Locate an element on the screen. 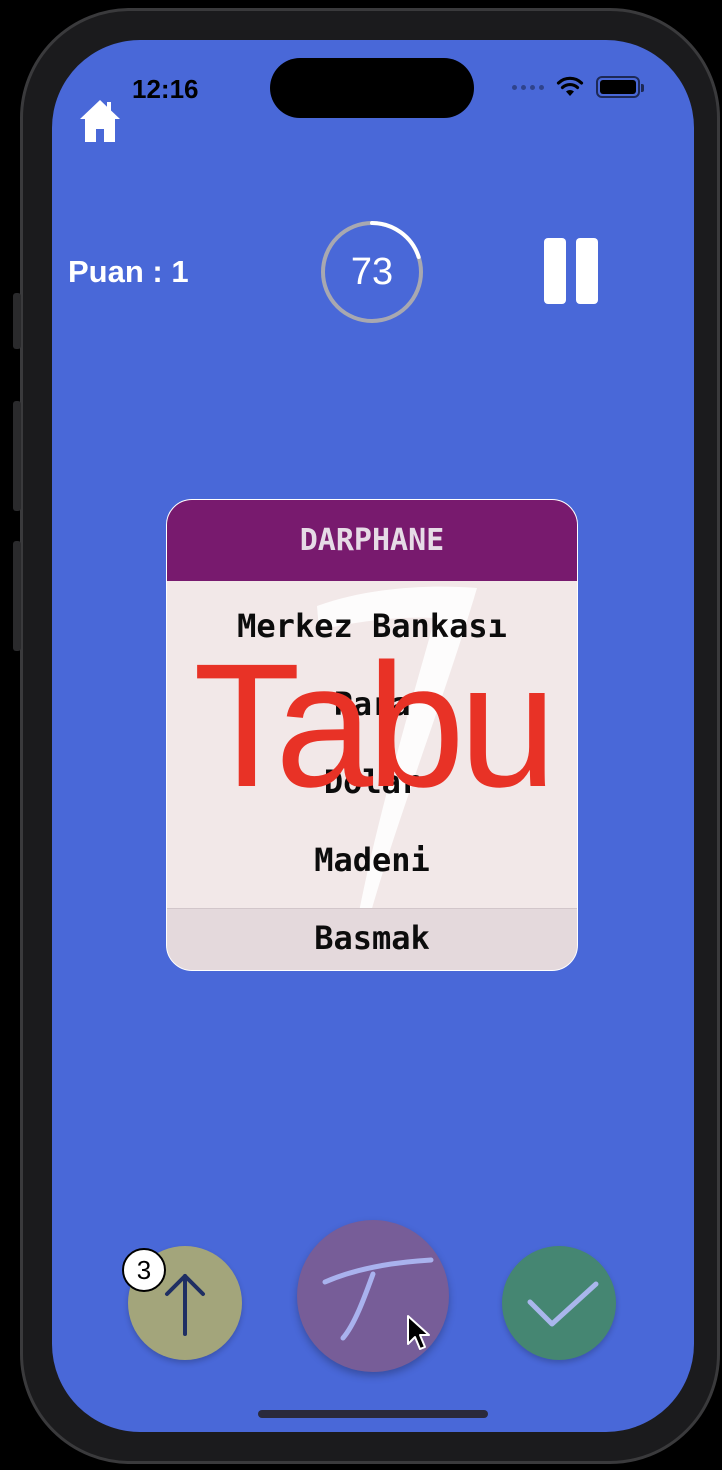  taboo-word: Basmak is located at coordinates (372, 938).